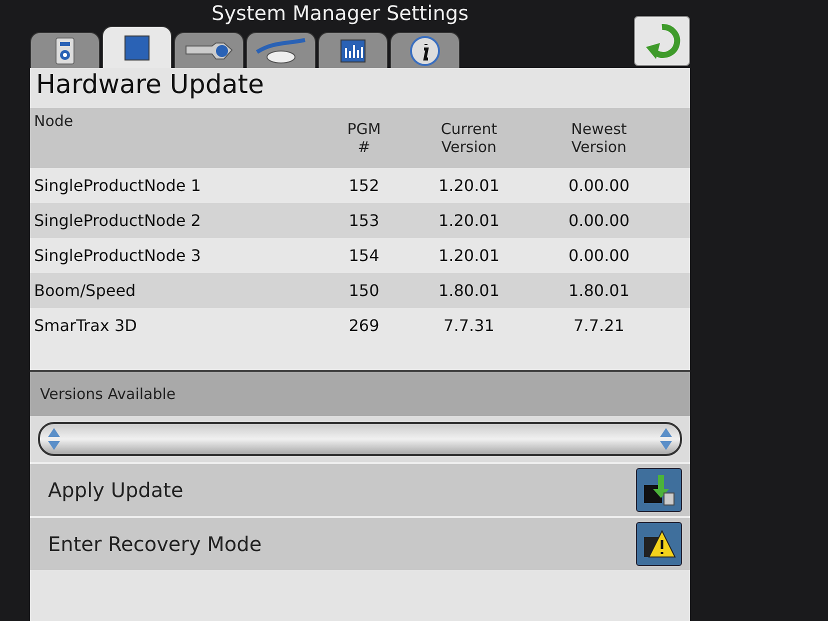 This screenshot has height=621, width=828. I want to click on action-label: Apply Update, so click(116, 490).